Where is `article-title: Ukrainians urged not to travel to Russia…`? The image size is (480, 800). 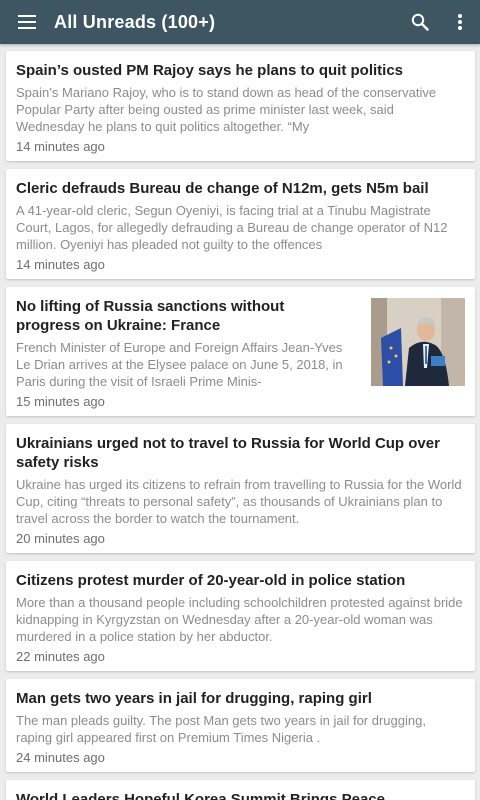
article-title: Ukrainians urged not to travel to Russia… is located at coordinates (228, 453).